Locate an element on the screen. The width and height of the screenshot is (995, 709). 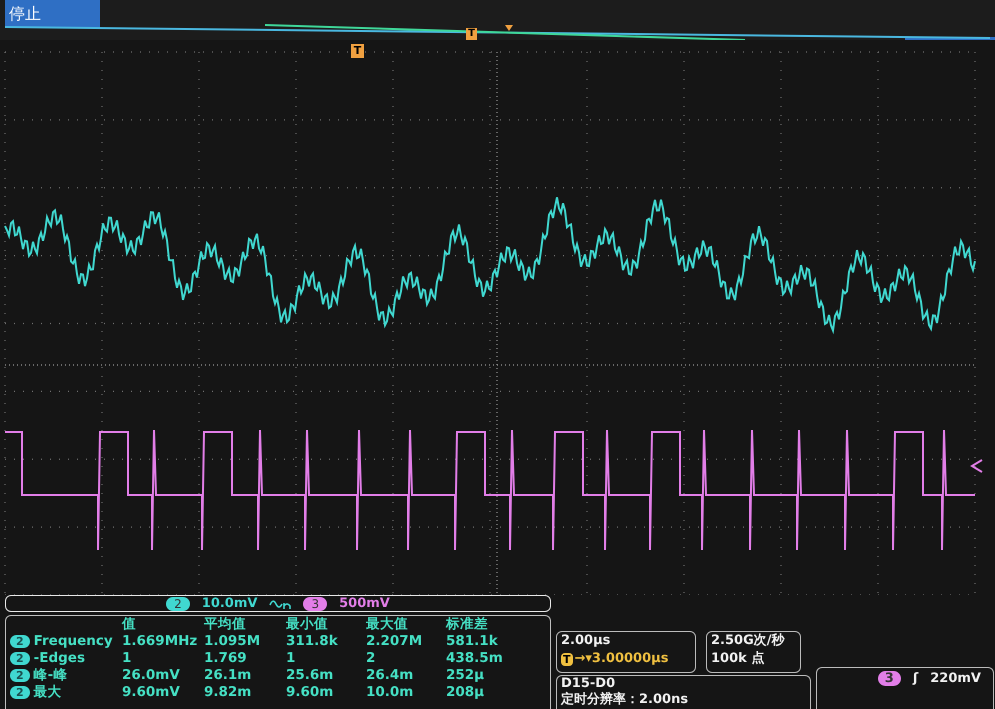
trigger-badge: T is located at coordinates (567, 659).